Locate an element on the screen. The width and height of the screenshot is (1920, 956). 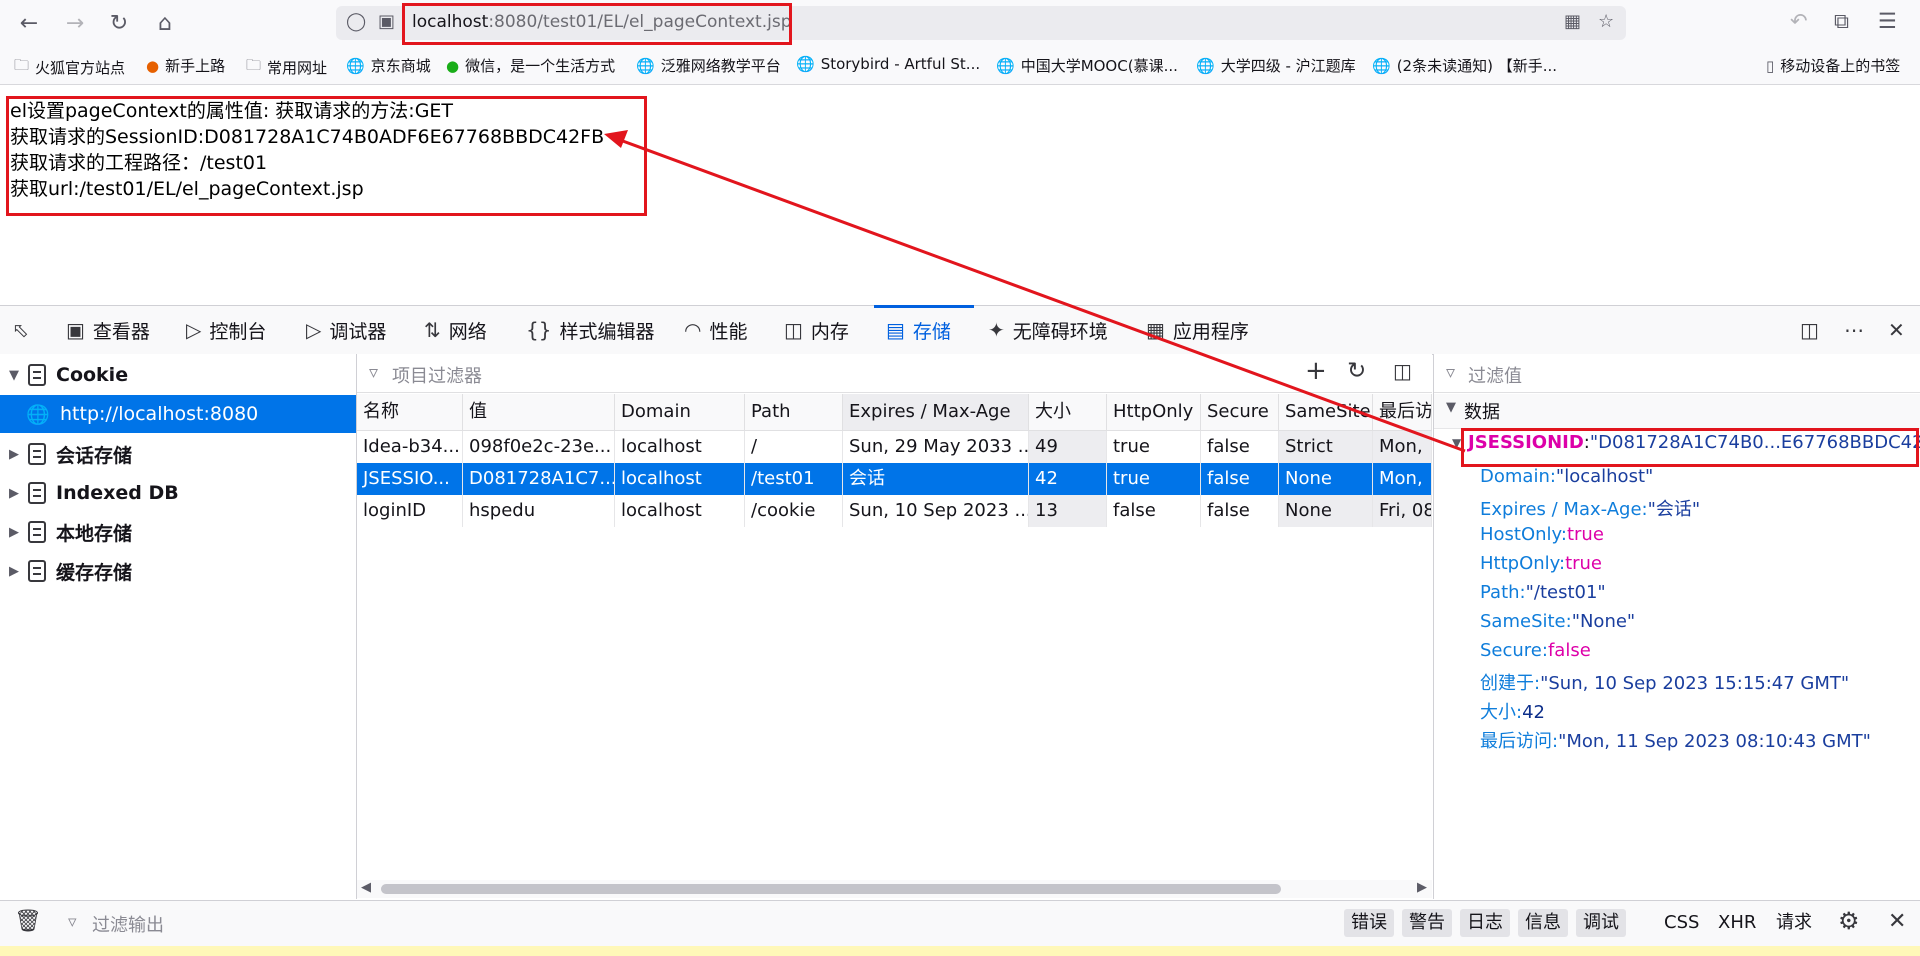
element-picker-icon: ⬁ is located at coordinates (20, 330).